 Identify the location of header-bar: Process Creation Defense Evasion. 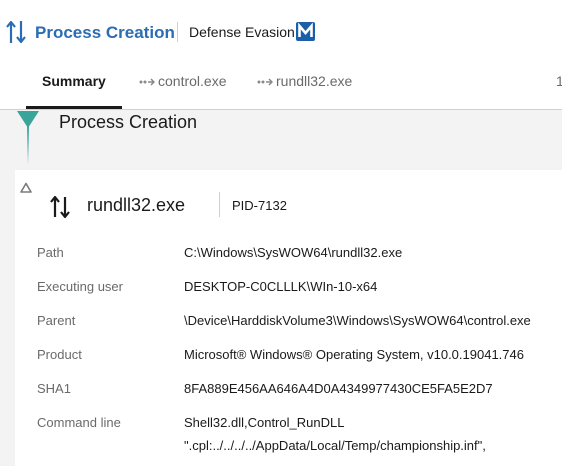
(281, 30).